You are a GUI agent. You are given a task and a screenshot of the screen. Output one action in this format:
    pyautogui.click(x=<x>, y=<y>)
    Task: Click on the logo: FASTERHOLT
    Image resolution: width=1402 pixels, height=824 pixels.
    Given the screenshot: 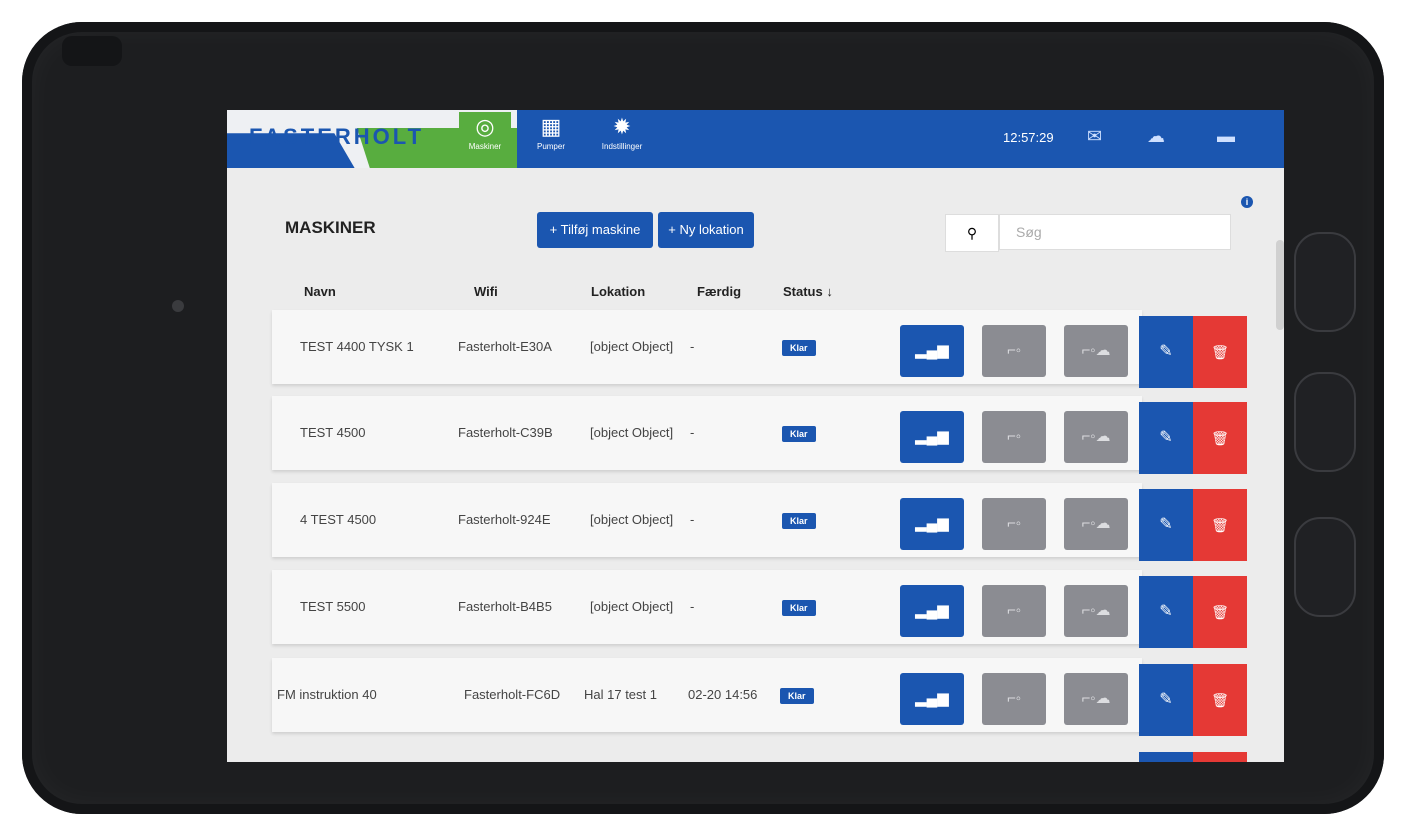 What is the action you would take?
    pyautogui.click(x=337, y=136)
    